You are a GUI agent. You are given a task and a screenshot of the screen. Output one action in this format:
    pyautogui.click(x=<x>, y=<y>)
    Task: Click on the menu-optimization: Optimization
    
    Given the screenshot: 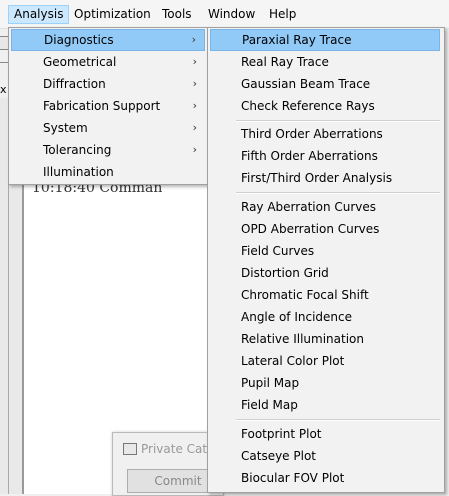 What is the action you would take?
    pyautogui.click(x=112, y=14)
    